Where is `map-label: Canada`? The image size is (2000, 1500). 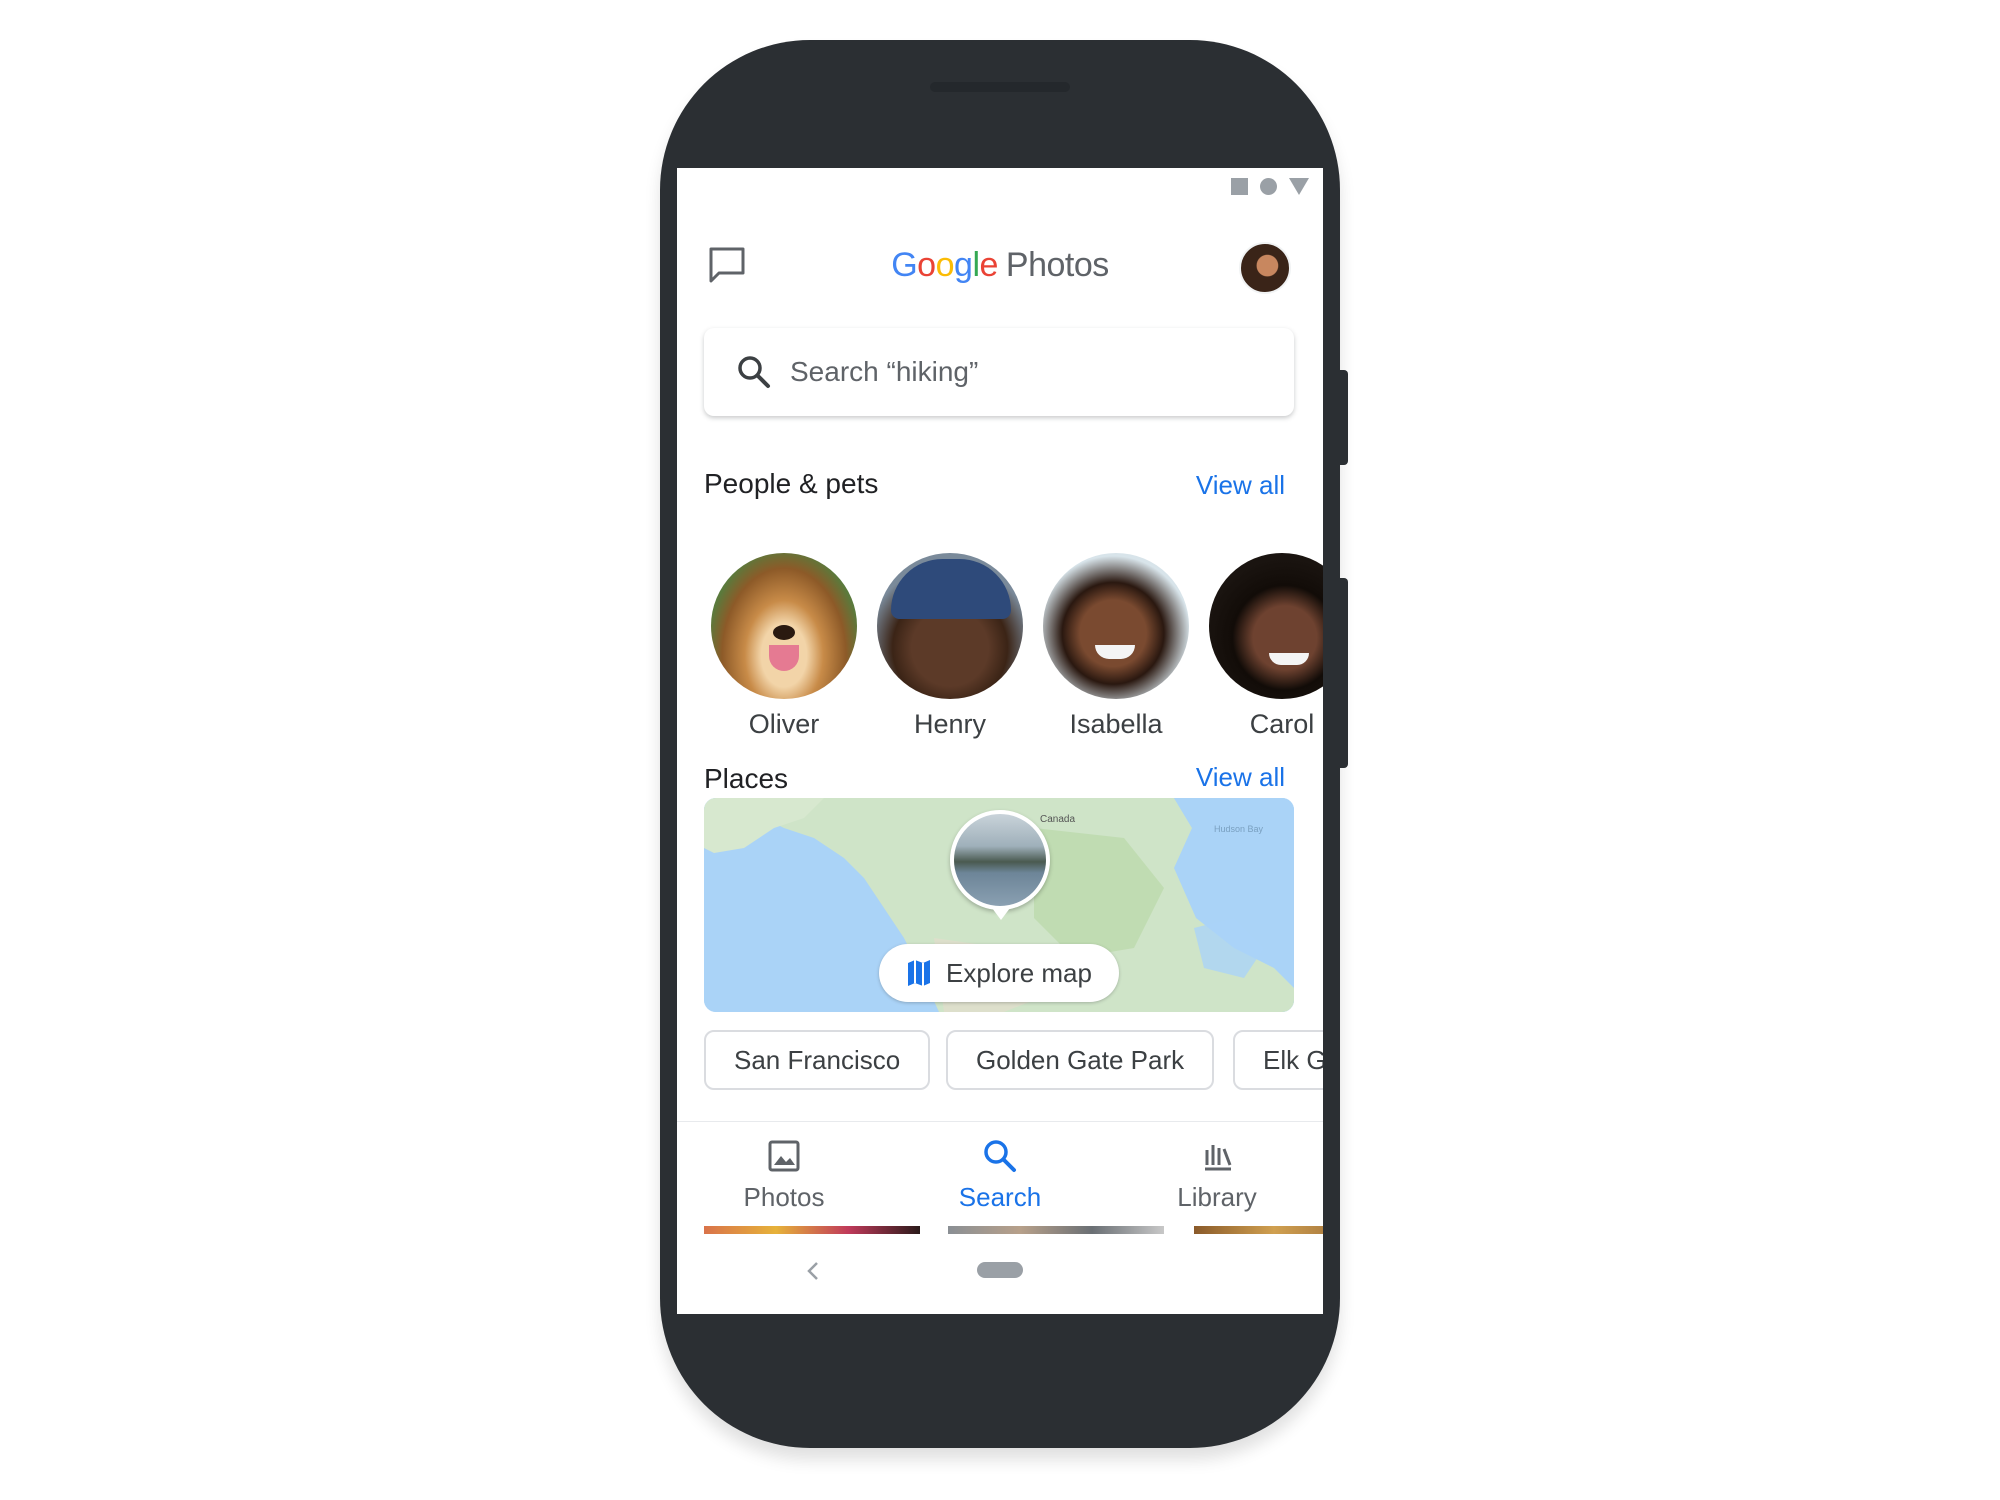 map-label: Canada is located at coordinates (1058, 819).